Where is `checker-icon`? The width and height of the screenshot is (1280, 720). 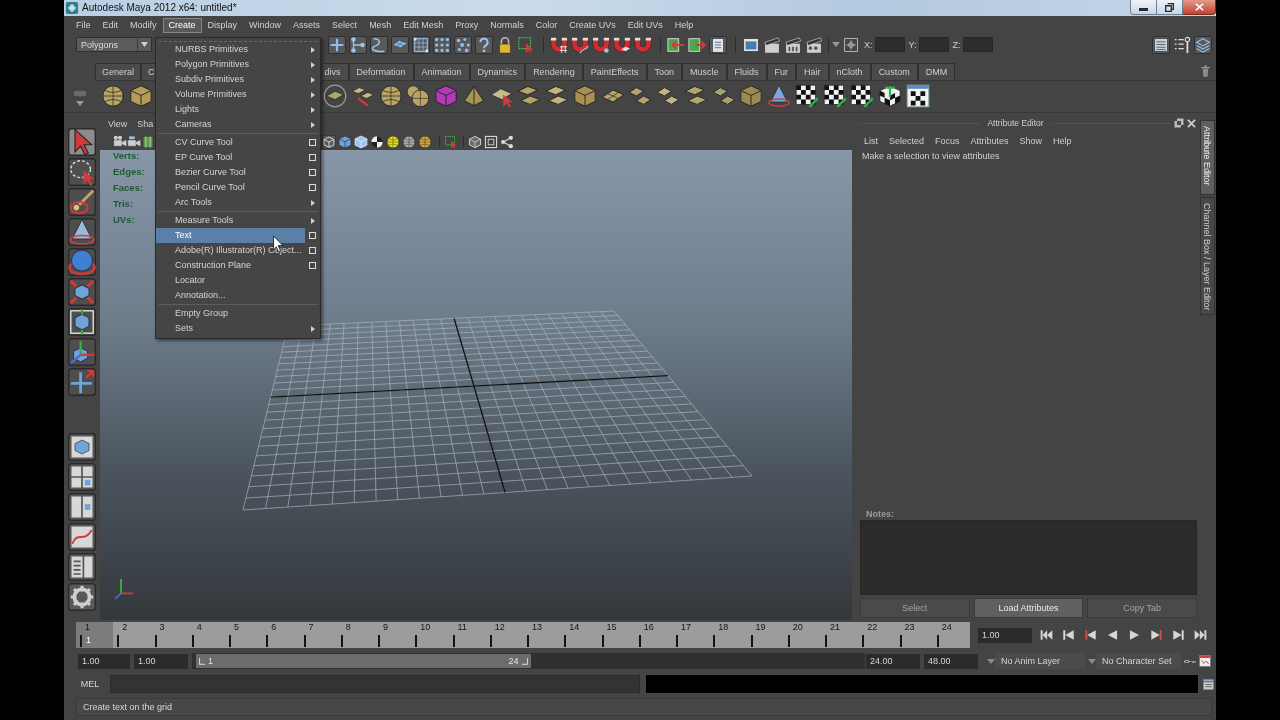 checker-icon is located at coordinates (862, 95).